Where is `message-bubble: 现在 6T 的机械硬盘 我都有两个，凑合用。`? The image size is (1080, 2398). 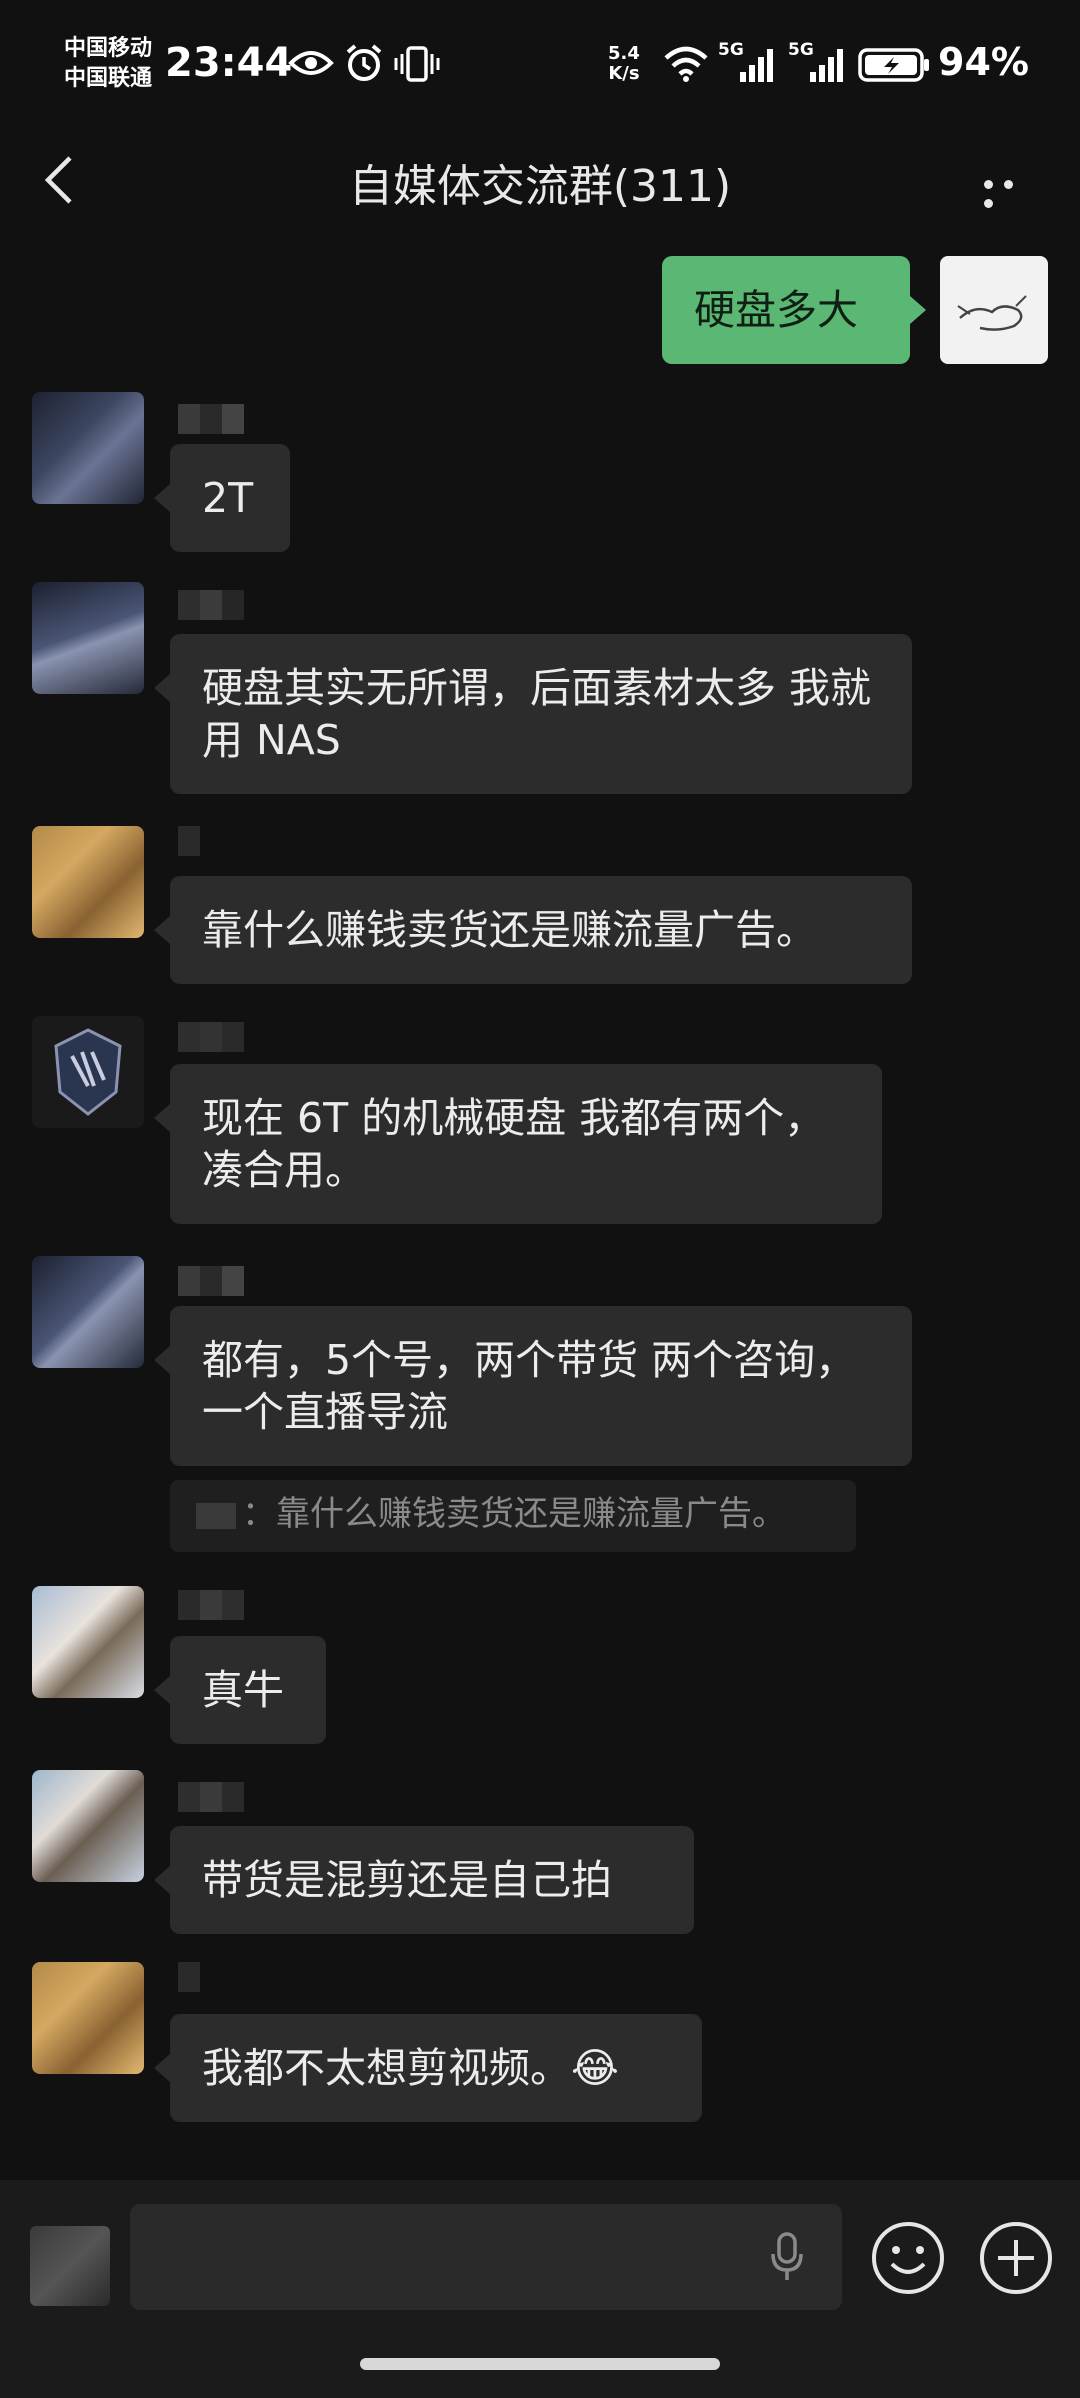
message-bubble: 现在 6T 的机械硬盘 我都有两个，凑合用。 is located at coordinates (526, 1144).